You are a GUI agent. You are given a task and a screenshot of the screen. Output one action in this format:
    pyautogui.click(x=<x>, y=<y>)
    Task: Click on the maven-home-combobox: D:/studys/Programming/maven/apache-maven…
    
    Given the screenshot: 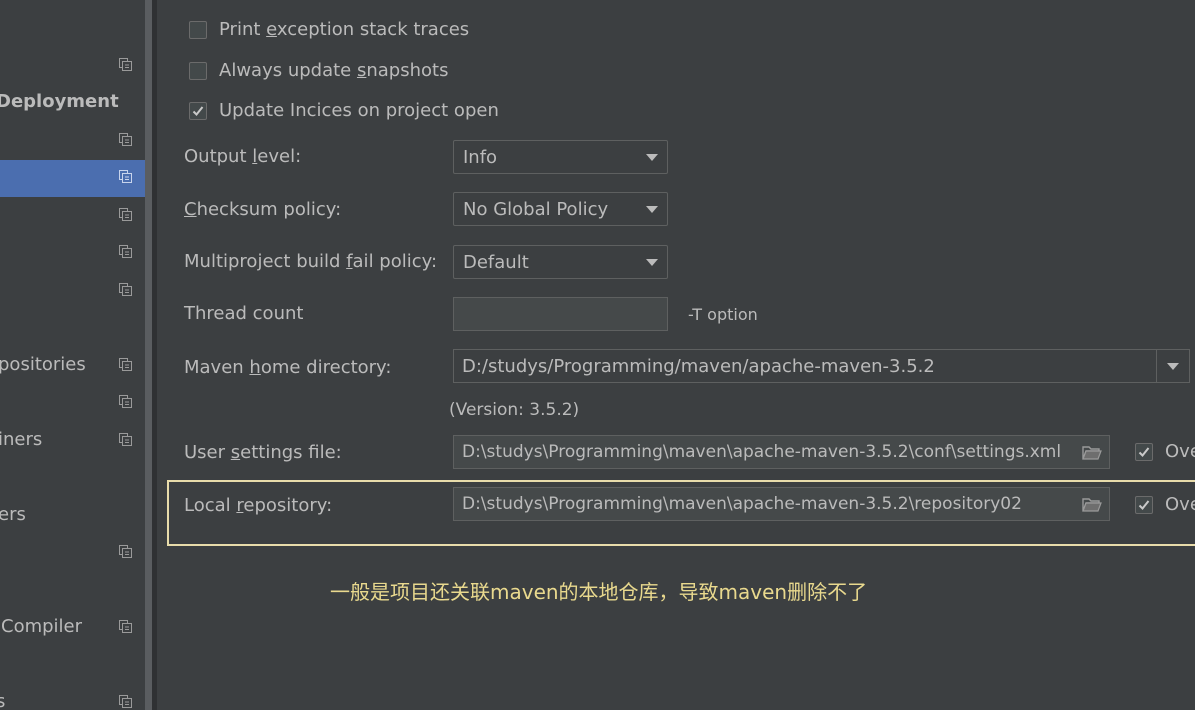 What is the action you would take?
    pyautogui.click(x=821, y=366)
    